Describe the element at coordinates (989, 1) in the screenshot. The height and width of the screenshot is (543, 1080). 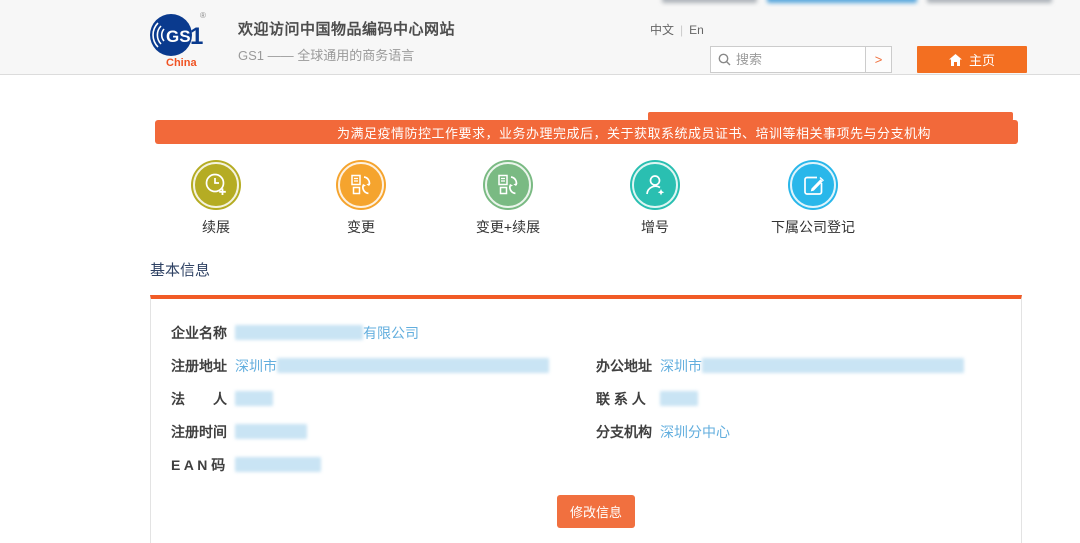
I see `service-hotline-redacted` at that location.